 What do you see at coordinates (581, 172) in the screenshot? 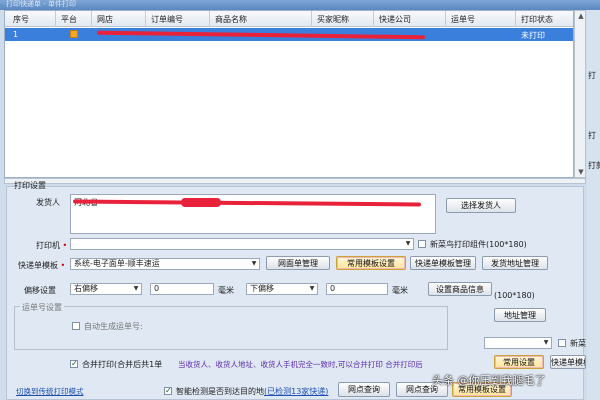
I see `scroll-down-icon: ▼` at bounding box center [581, 172].